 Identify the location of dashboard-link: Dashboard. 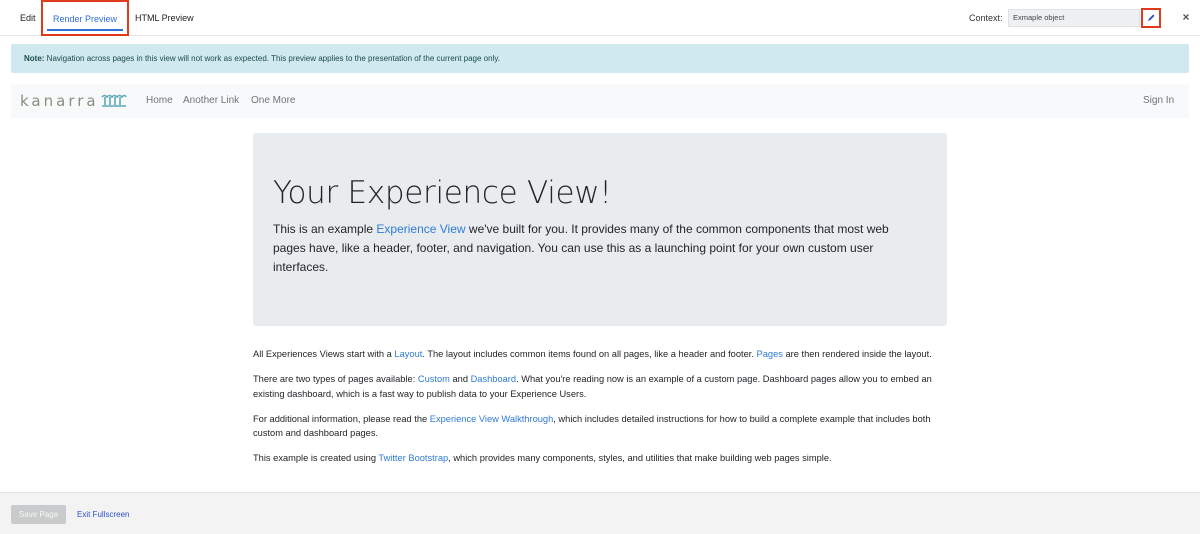
(493, 379).